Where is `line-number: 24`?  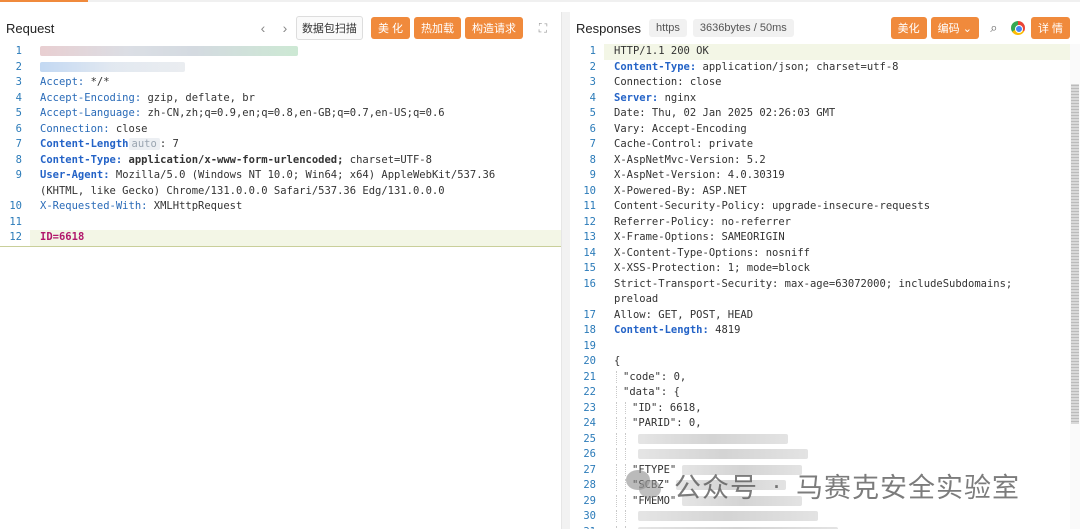
line-number: 24 is located at coordinates (589, 423).